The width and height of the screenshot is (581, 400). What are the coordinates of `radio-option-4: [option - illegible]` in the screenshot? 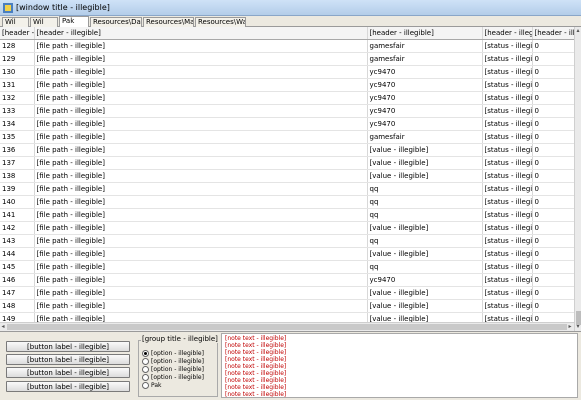 It's located at (173, 378).